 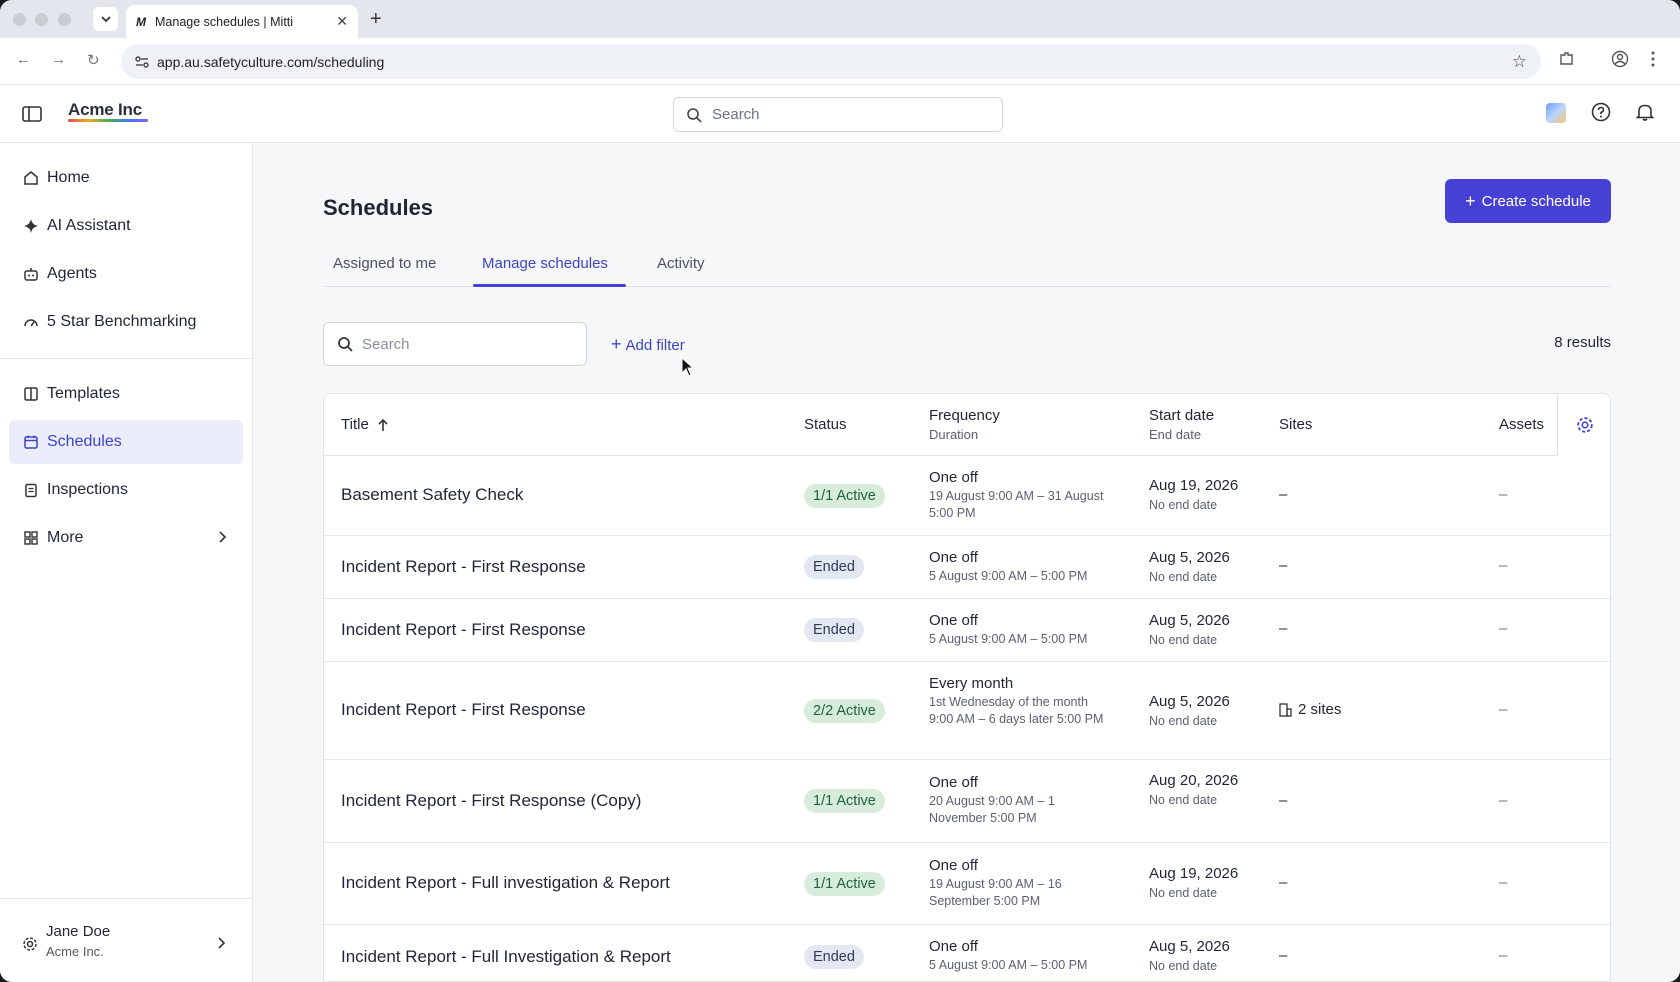 What do you see at coordinates (681, 263) in the screenshot?
I see `tab-activity: Activity` at bounding box center [681, 263].